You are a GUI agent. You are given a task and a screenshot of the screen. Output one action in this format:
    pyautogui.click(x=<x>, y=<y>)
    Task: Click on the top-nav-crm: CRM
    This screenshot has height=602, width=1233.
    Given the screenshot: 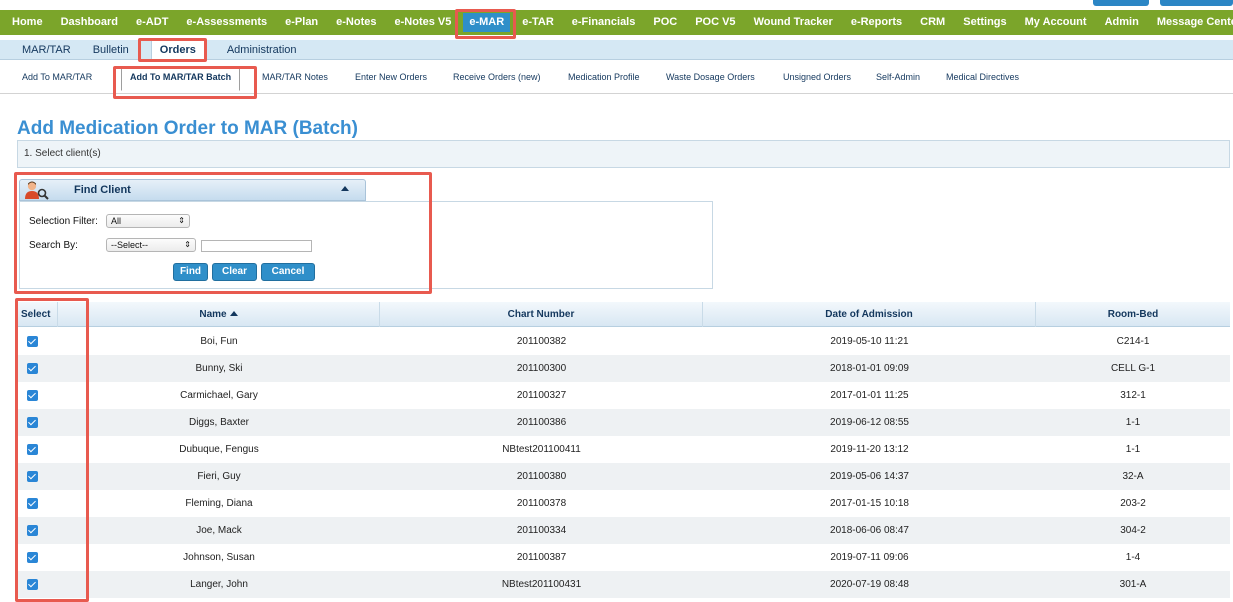 What is the action you would take?
    pyautogui.click(x=932, y=22)
    